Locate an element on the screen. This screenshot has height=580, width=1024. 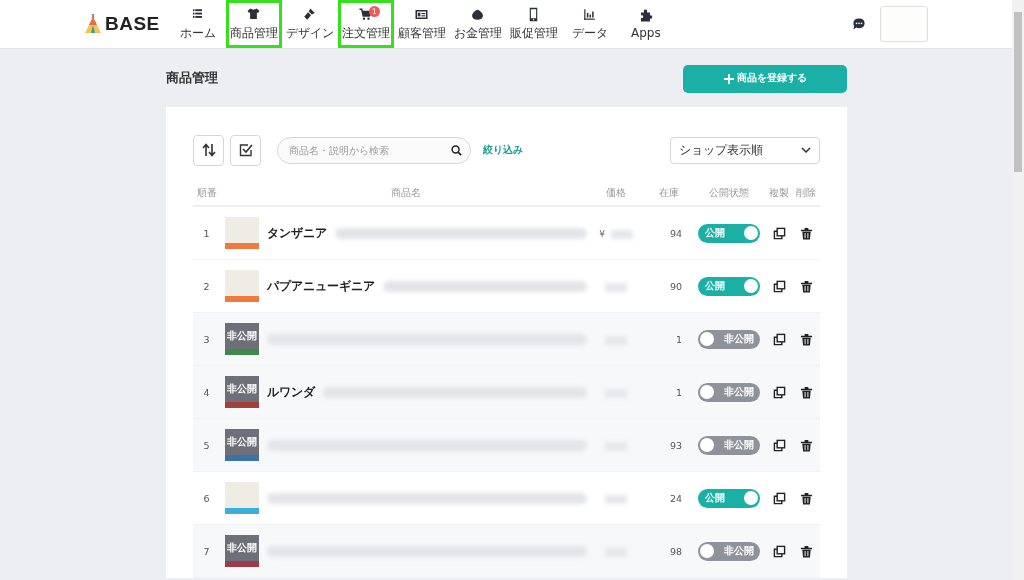
column-header: 削除 is located at coordinates (806, 193).